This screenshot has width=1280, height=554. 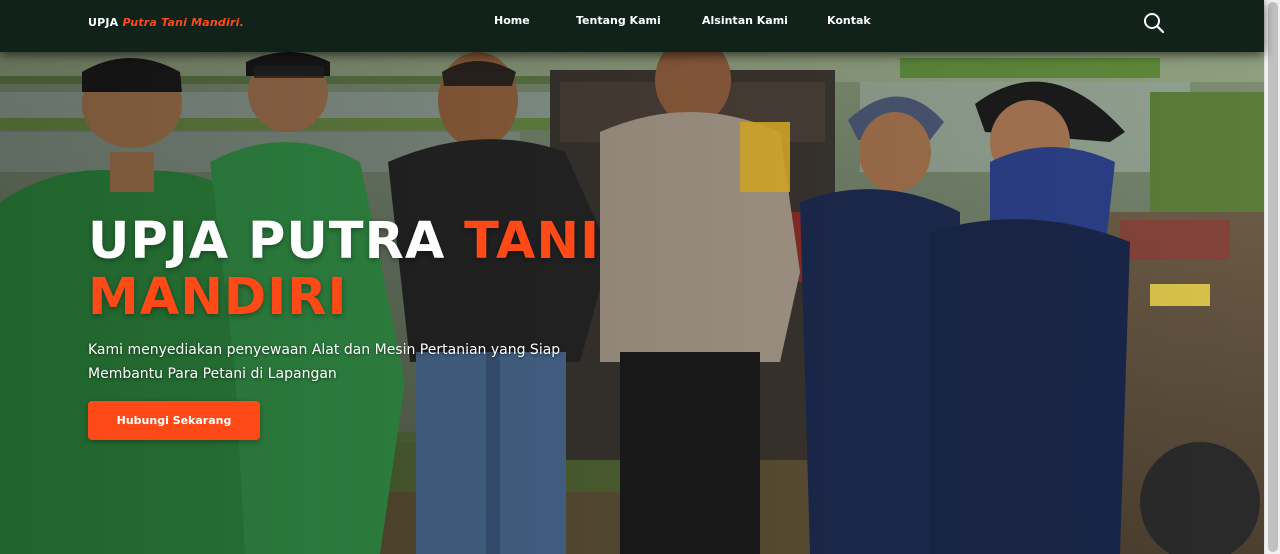 What do you see at coordinates (849, 20) in the screenshot?
I see `nav-kontak: Kontak` at bounding box center [849, 20].